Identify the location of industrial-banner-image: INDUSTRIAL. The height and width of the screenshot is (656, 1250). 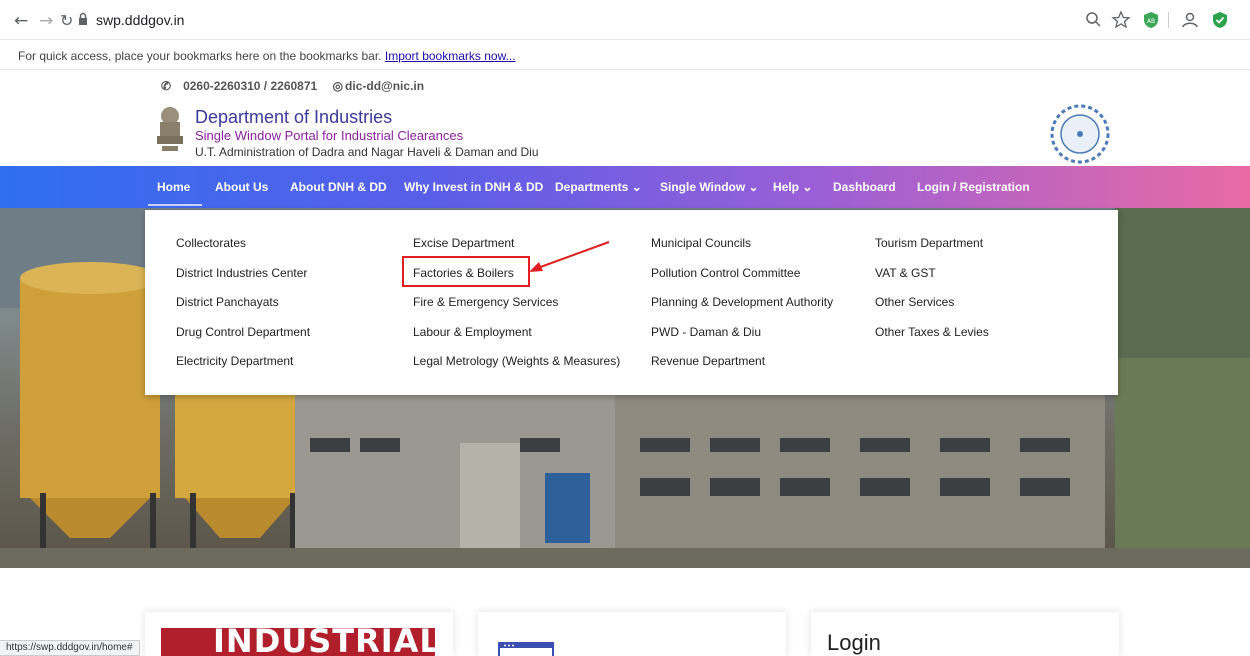
(298, 642).